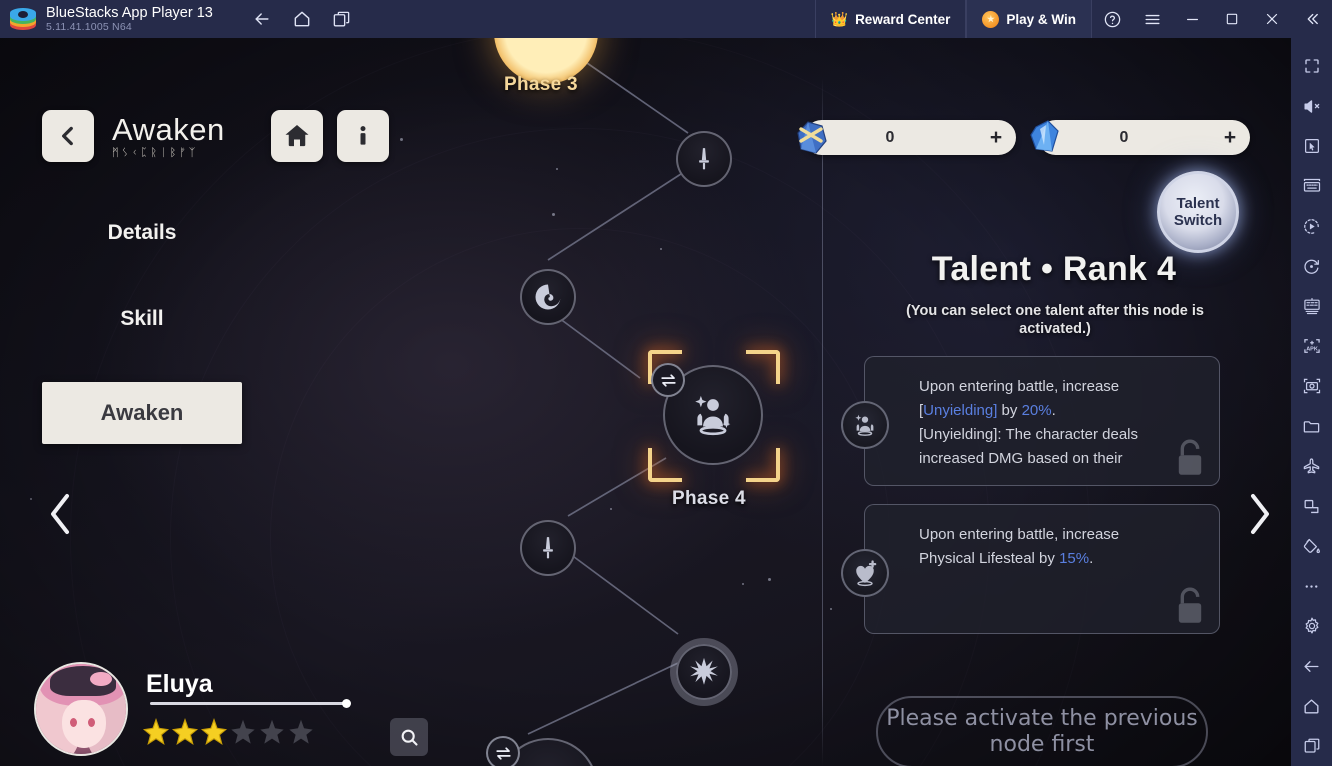 This screenshot has width=1332, height=766. What do you see at coordinates (1311, 426) in the screenshot?
I see `folder-icon` at bounding box center [1311, 426].